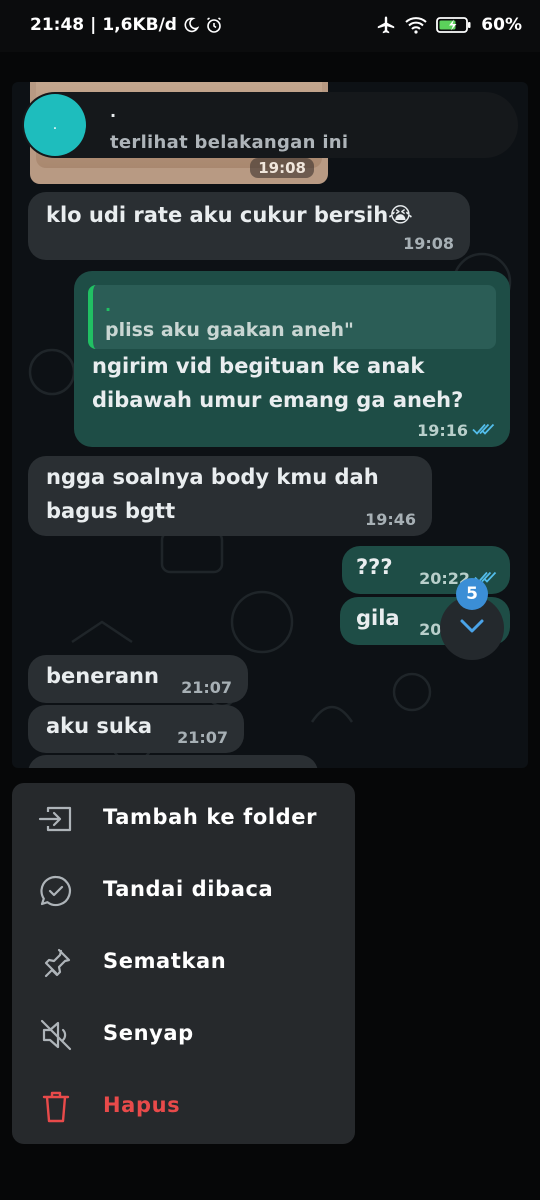  What do you see at coordinates (113, 111) in the screenshot?
I see `contact-name: .` at bounding box center [113, 111].